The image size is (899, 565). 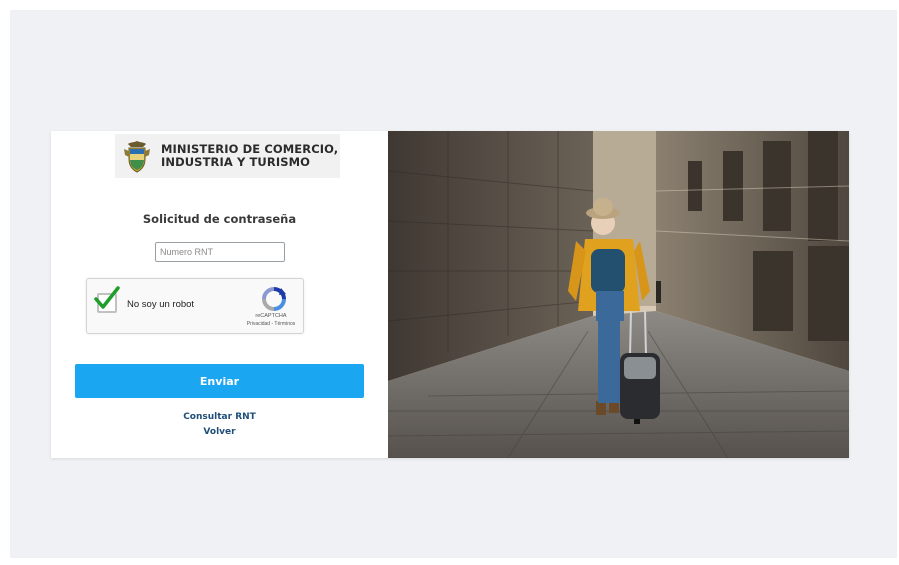 I want to click on checkmark-icon, so click(x=107, y=297).